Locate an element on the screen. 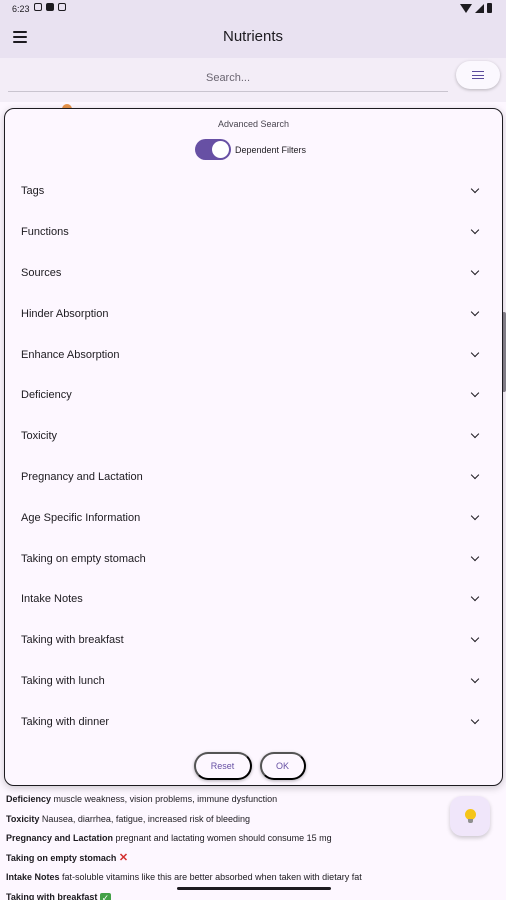  filter-breakfast: Taking with breakfast is located at coordinates (253, 640).